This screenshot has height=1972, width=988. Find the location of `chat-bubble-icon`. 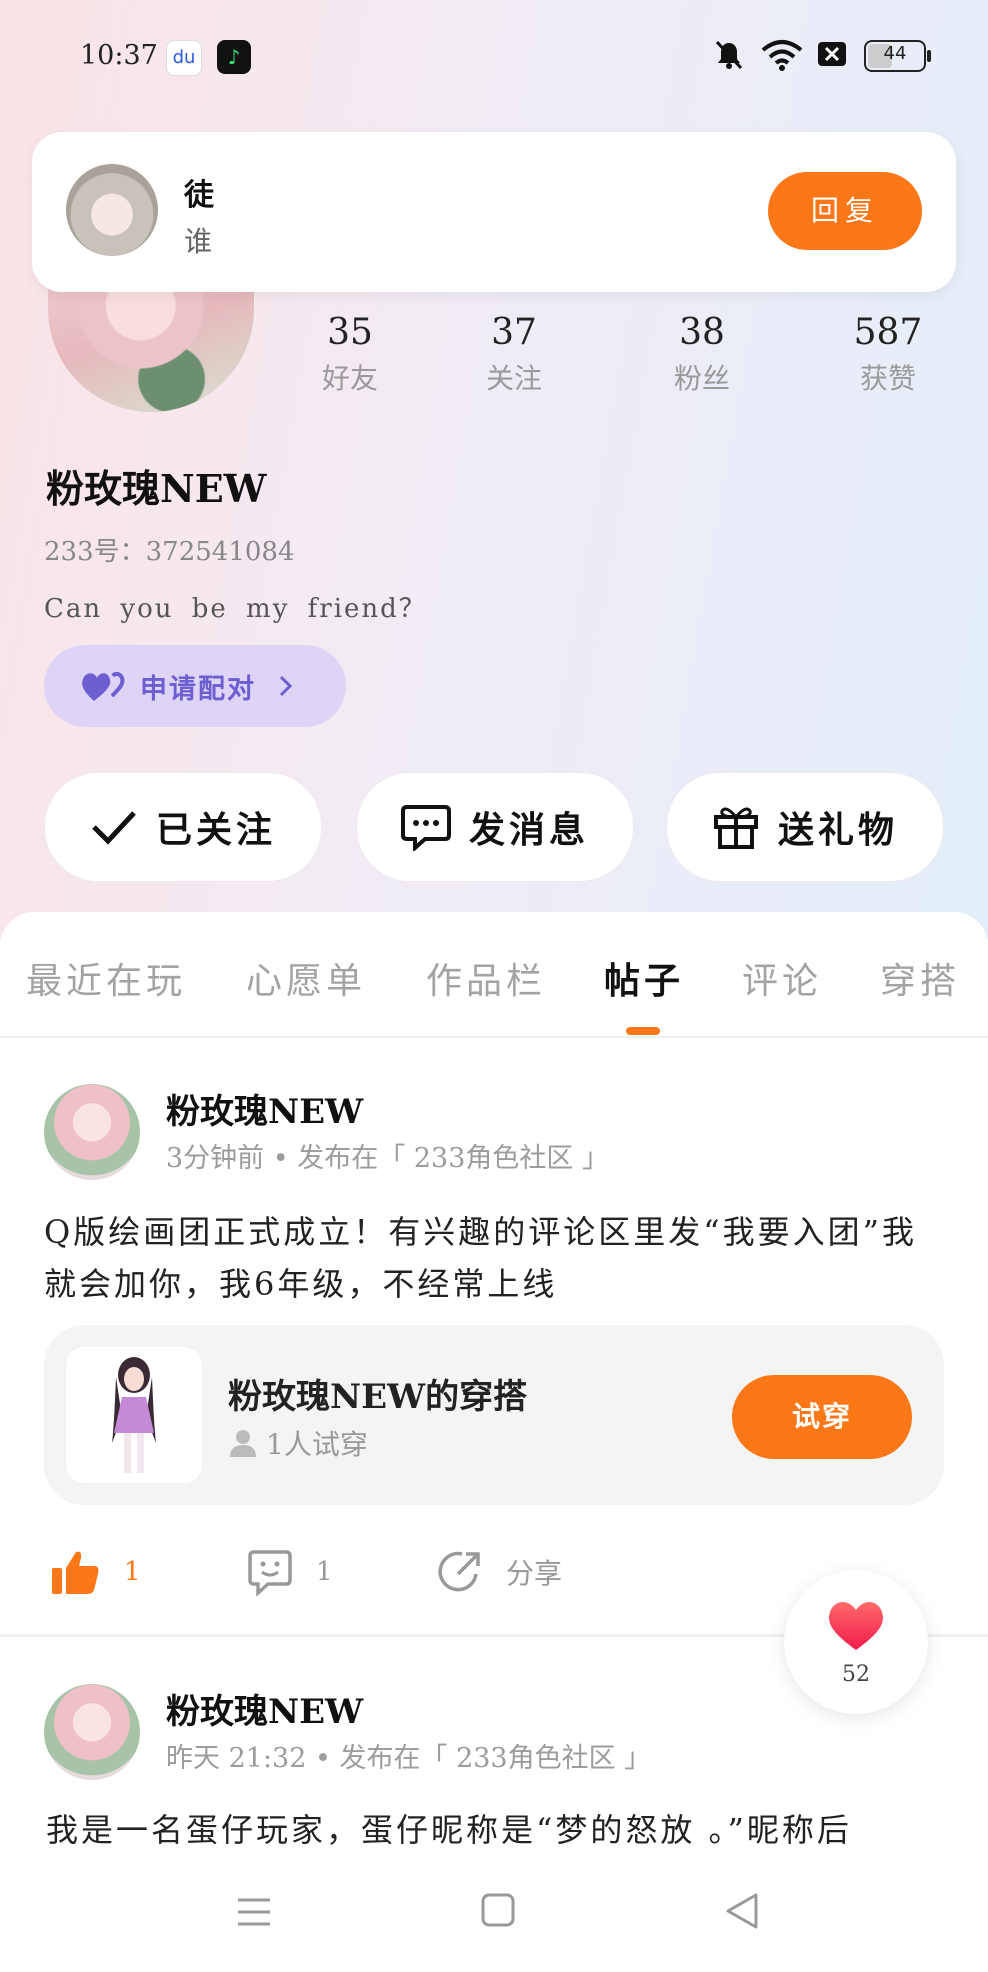

chat-bubble-icon is located at coordinates (425, 828).